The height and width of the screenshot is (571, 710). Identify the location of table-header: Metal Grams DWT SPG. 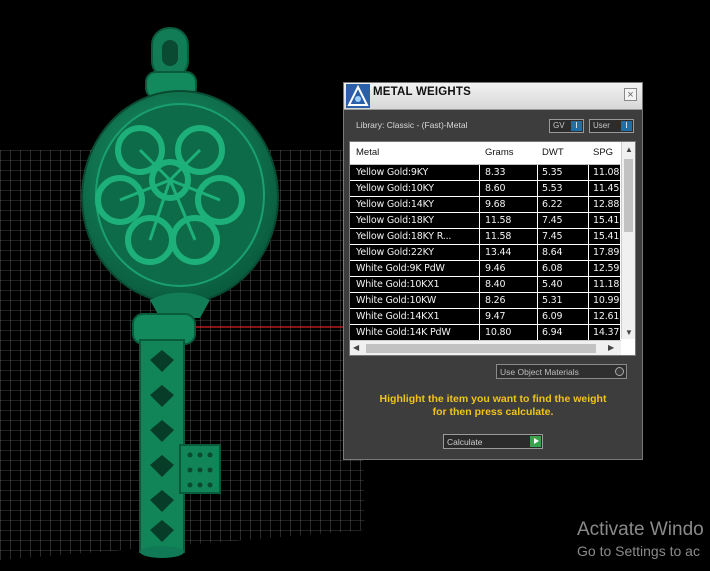
(485, 153).